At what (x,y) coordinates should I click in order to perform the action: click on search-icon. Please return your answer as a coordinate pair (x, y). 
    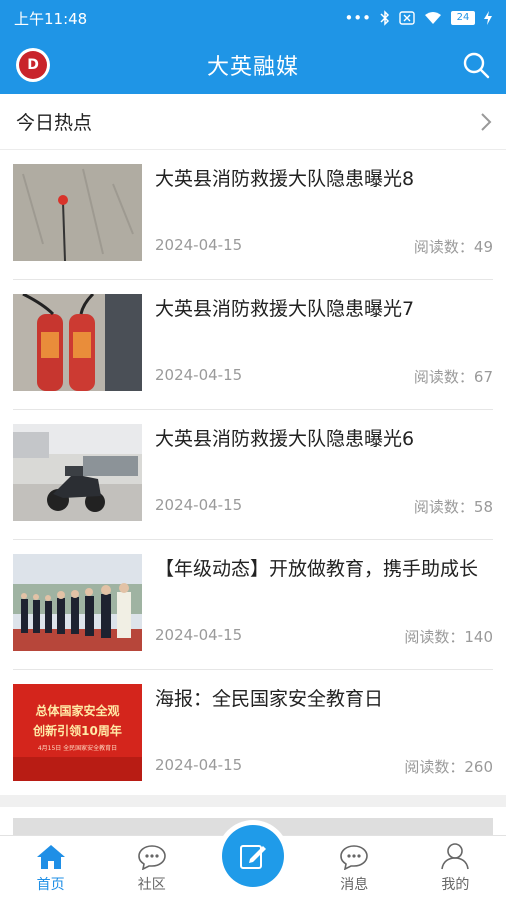
    Looking at the image, I should click on (476, 65).